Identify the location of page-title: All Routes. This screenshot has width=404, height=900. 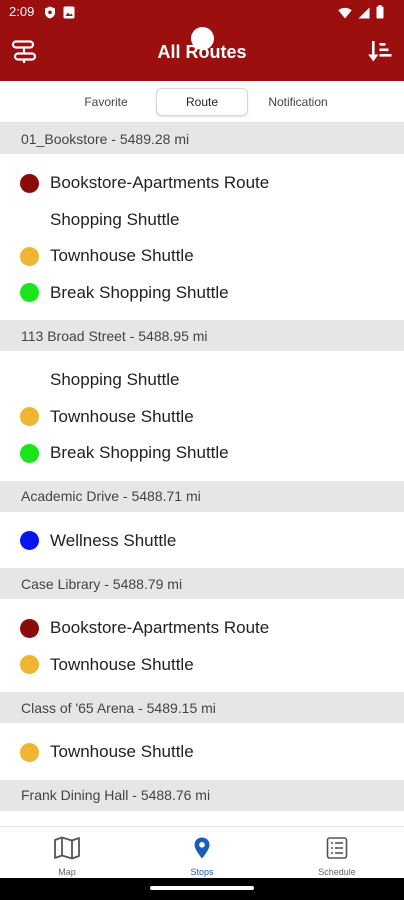
(202, 52).